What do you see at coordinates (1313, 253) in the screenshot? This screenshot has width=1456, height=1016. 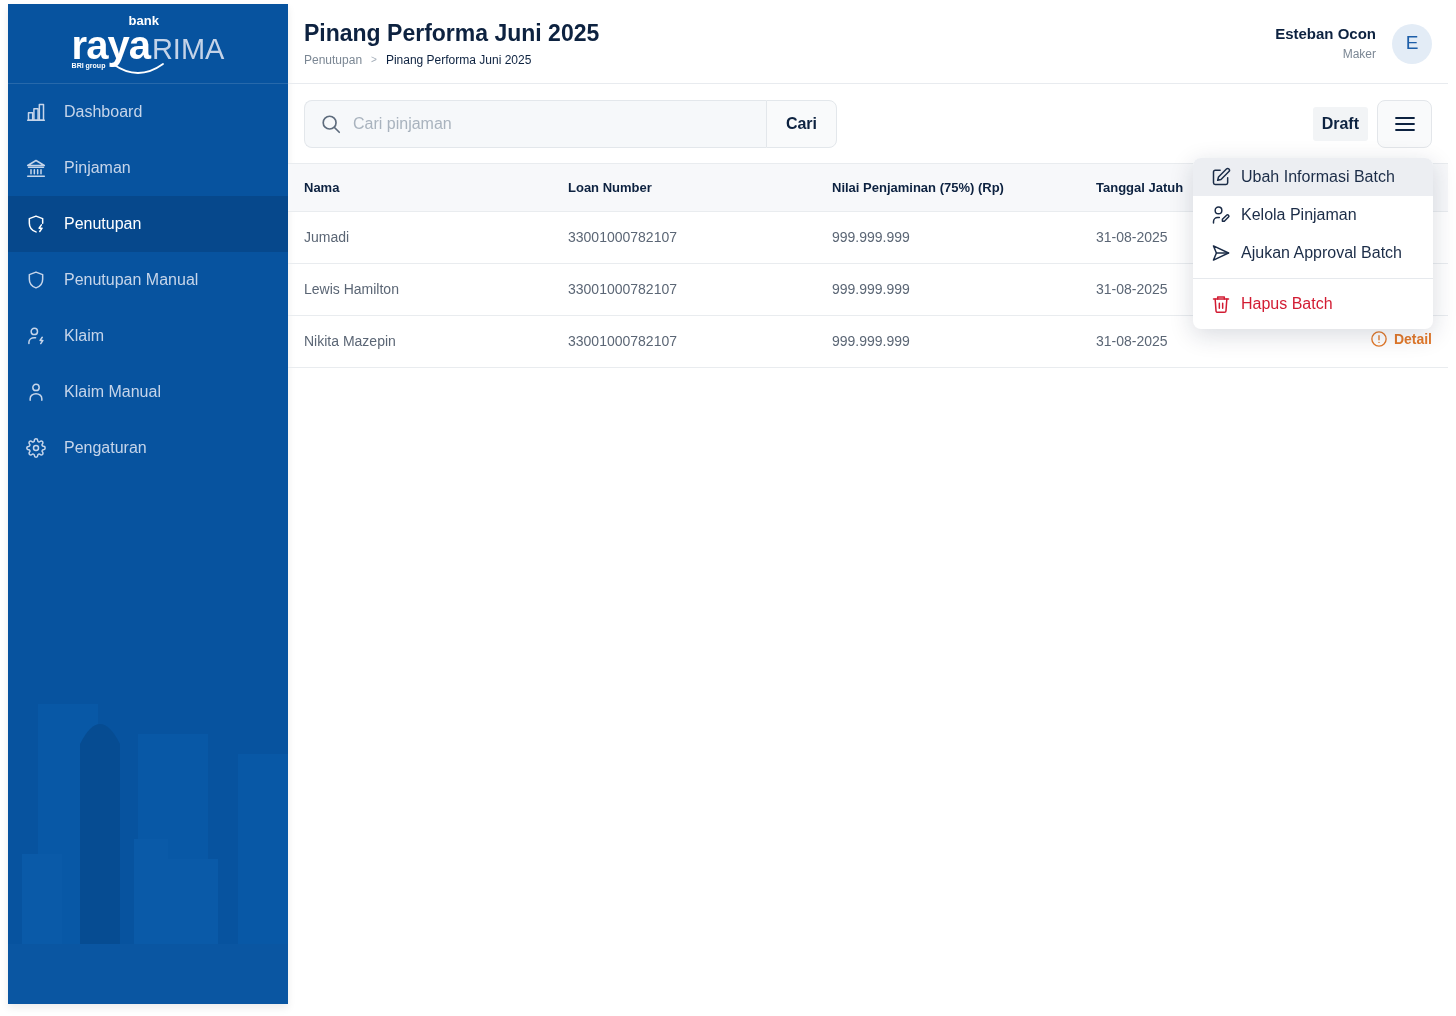 I see `menu-item: Ajukan Approval Batch` at bounding box center [1313, 253].